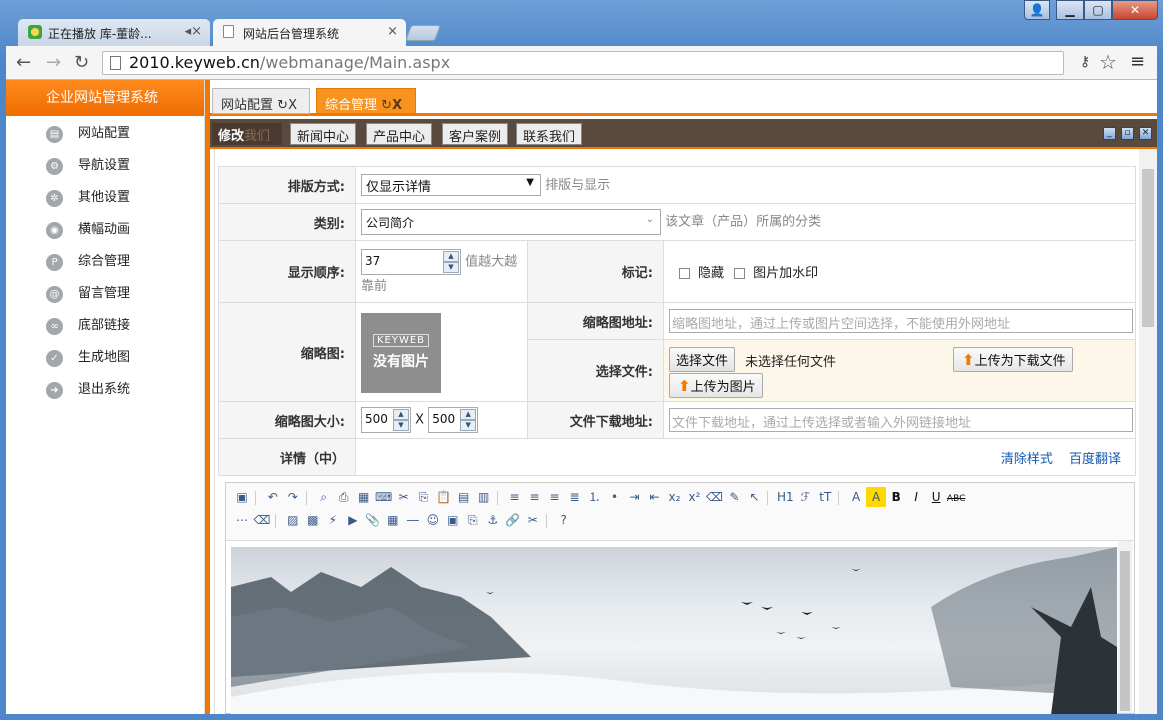 Image resolution: width=1163 pixels, height=720 pixels. What do you see at coordinates (1108, 62) in the screenshot?
I see `star-icon: ☆` at bounding box center [1108, 62].